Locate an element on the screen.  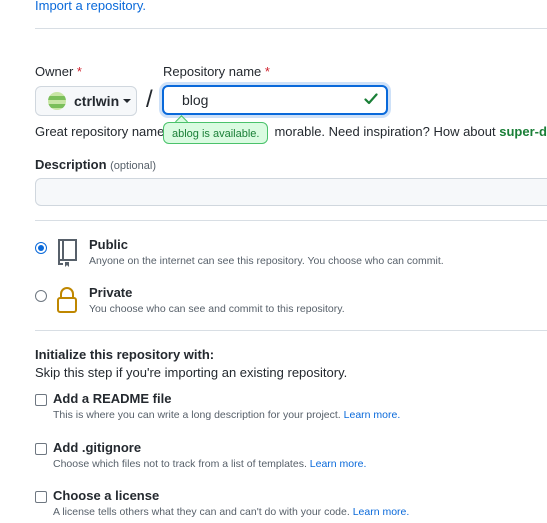
availability-tooltip: ablog is available. is located at coordinates (216, 133).